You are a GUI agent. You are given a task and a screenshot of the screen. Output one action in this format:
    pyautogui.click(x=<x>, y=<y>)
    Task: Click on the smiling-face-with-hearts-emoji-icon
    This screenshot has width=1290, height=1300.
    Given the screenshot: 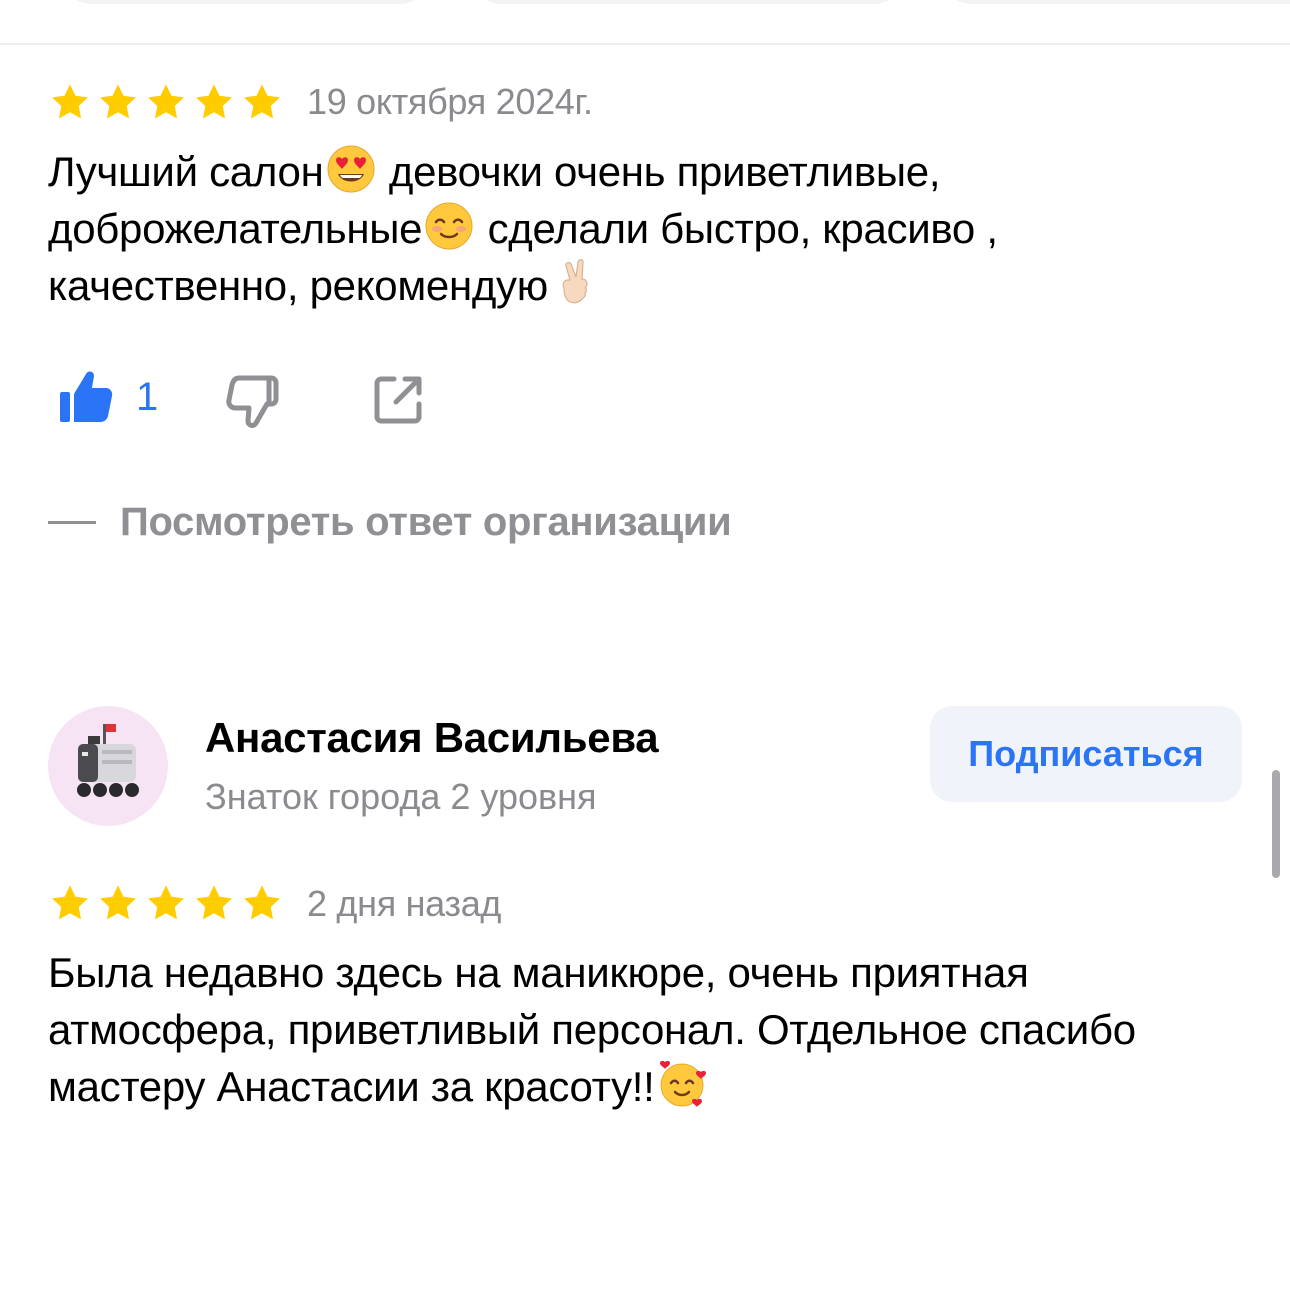 What is the action you would take?
    pyautogui.click(x=682, y=1084)
    